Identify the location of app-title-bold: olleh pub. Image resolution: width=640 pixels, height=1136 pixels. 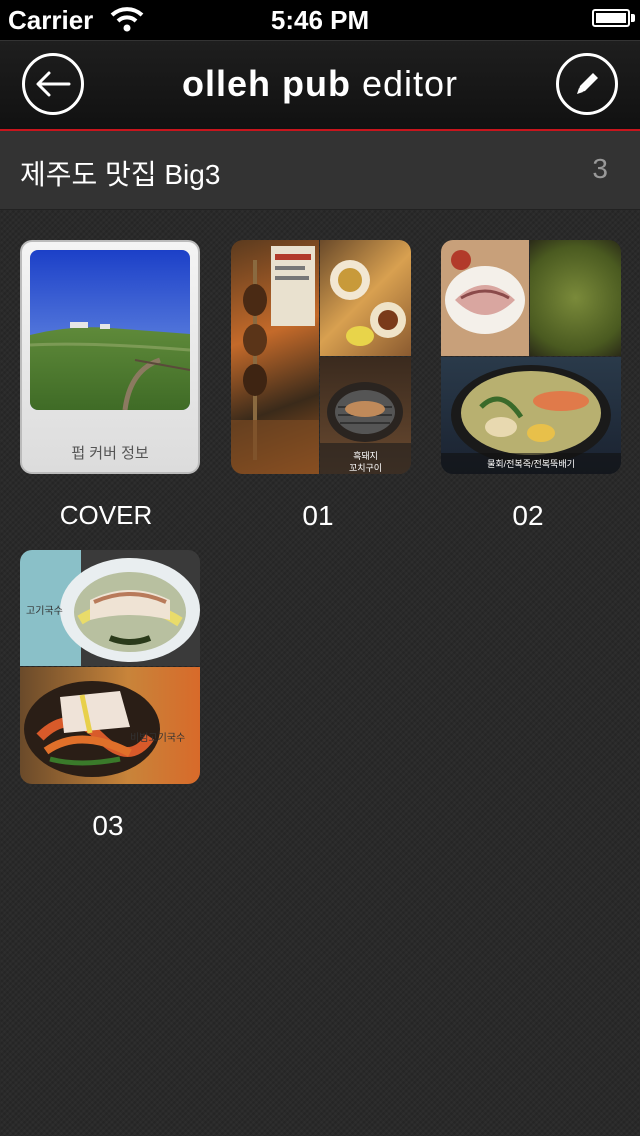
(266, 83).